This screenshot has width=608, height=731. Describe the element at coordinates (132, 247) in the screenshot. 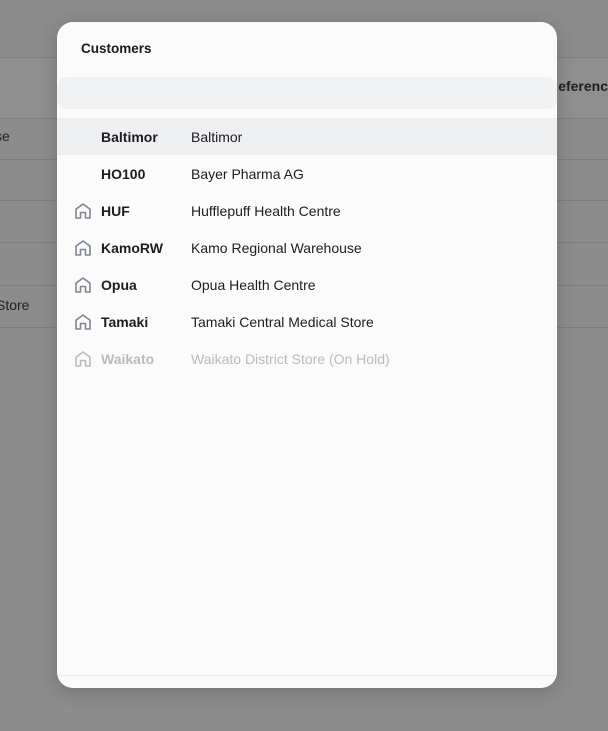

I see `customer-code: KamoRW` at that location.